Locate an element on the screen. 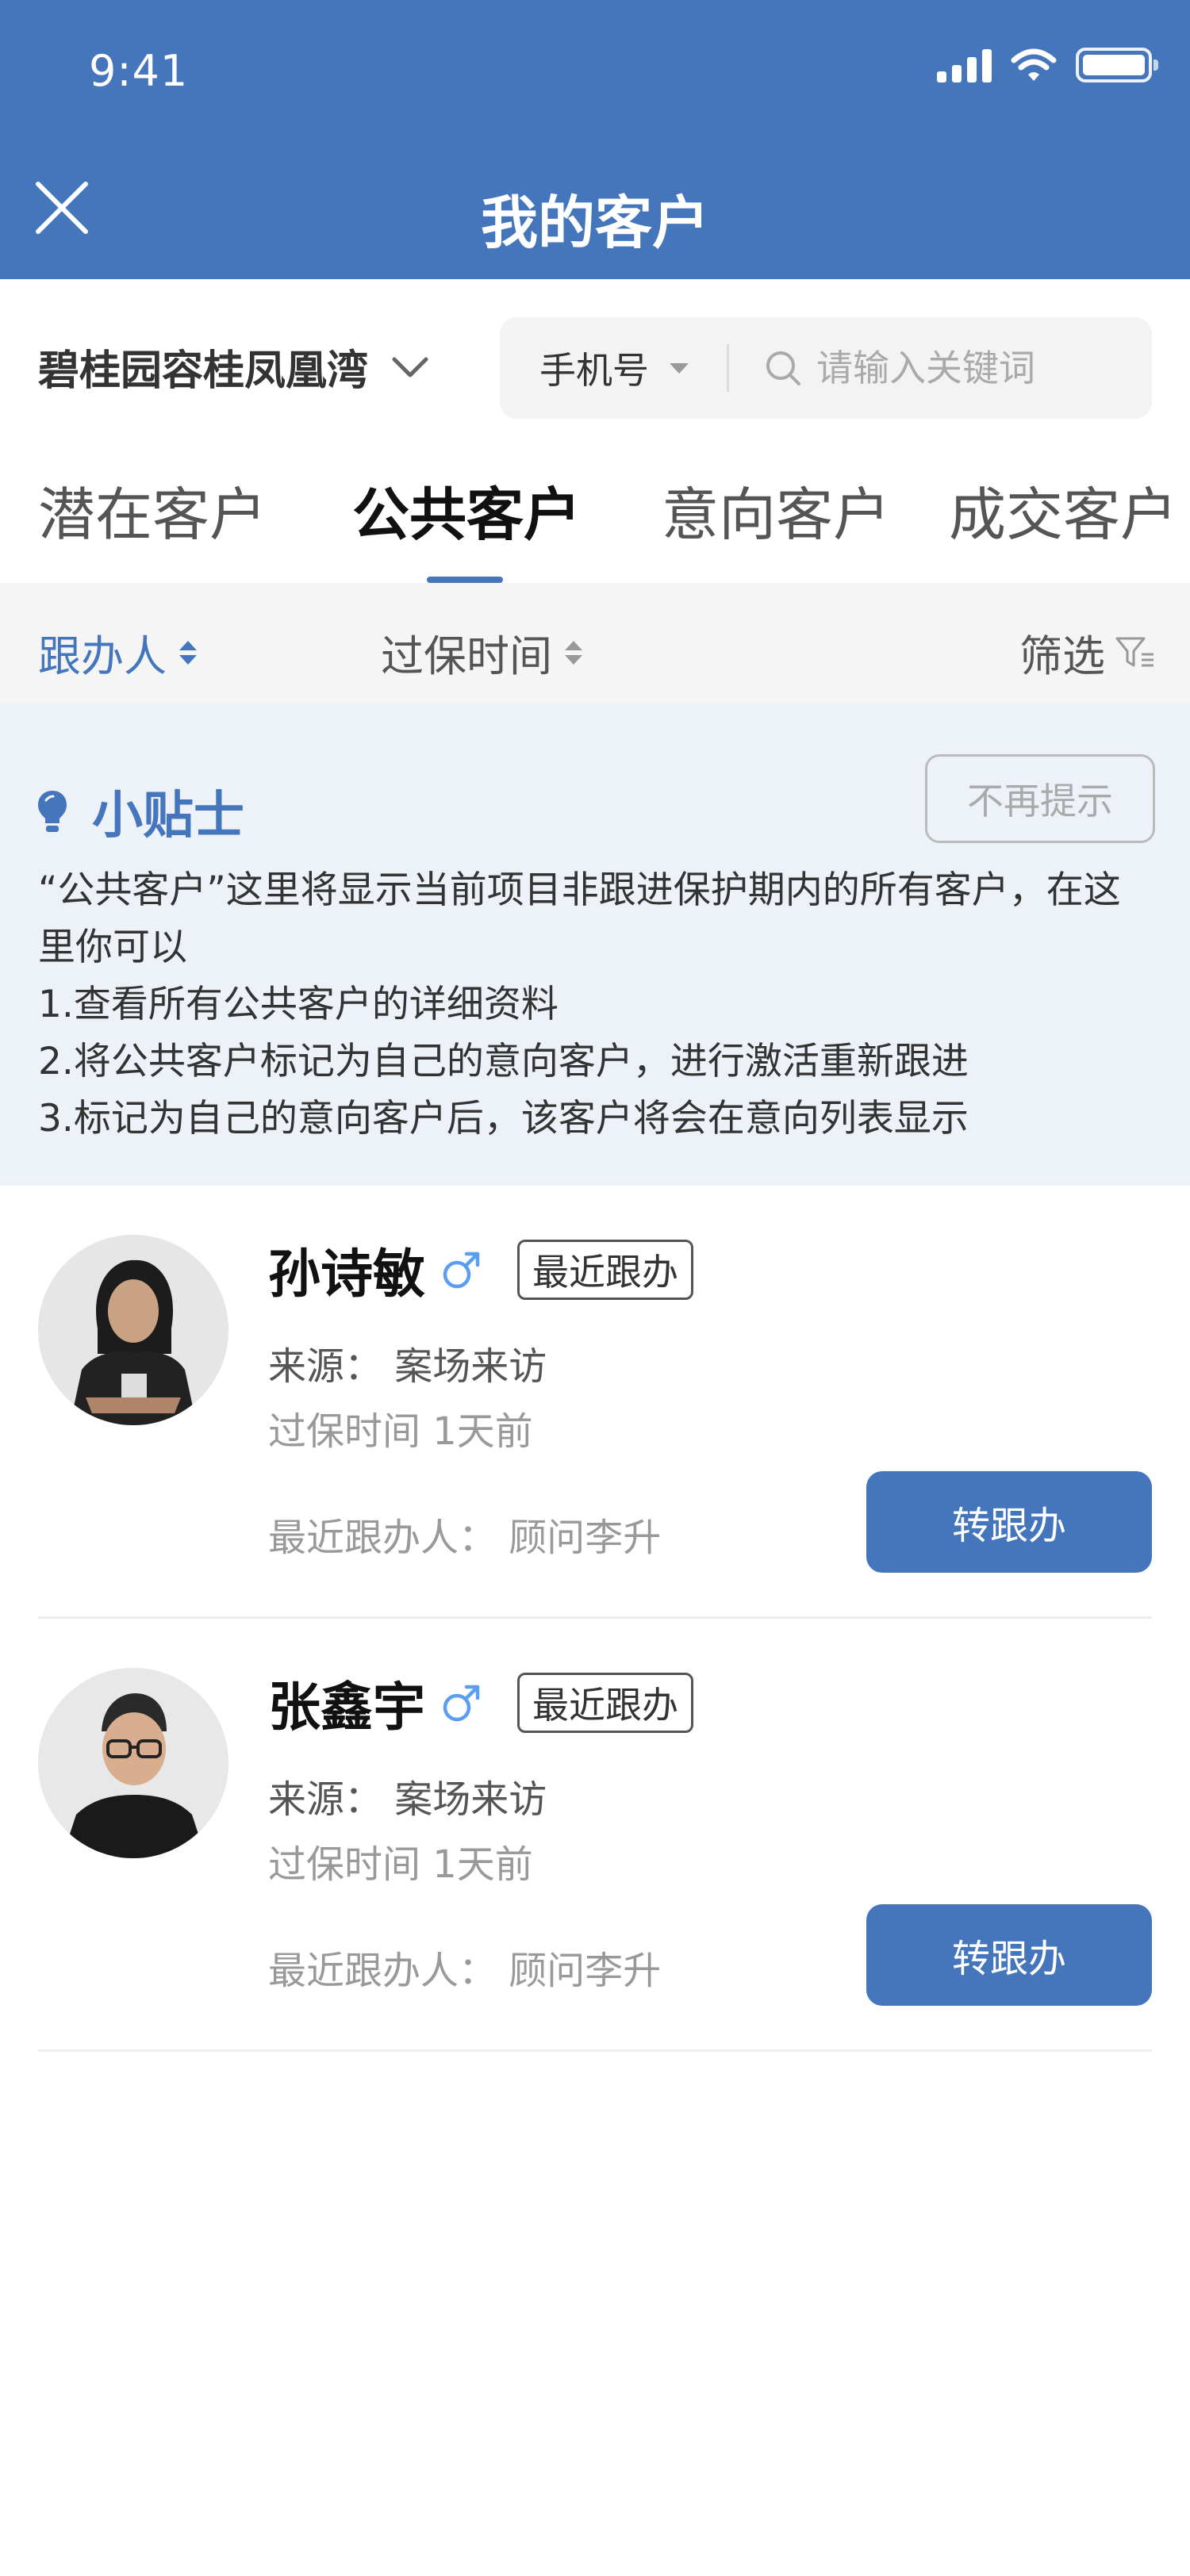  nav-header: 9:41 我的客户 is located at coordinates (595, 139).